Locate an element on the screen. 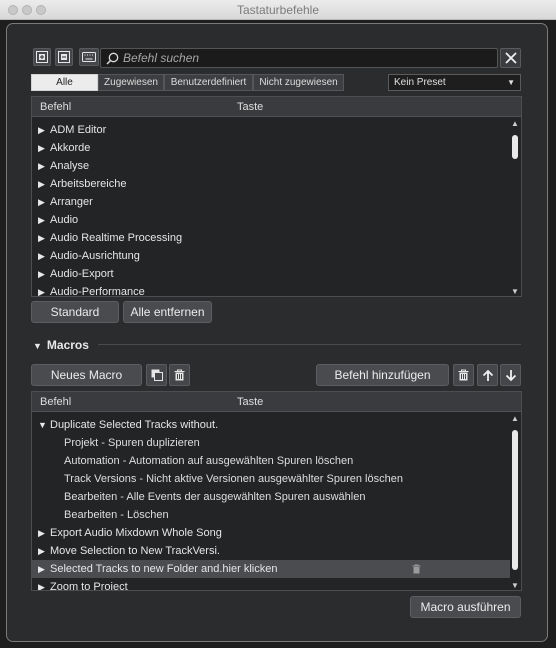 The image size is (556, 648). macros-section-label: Macros is located at coordinates (67, 345).